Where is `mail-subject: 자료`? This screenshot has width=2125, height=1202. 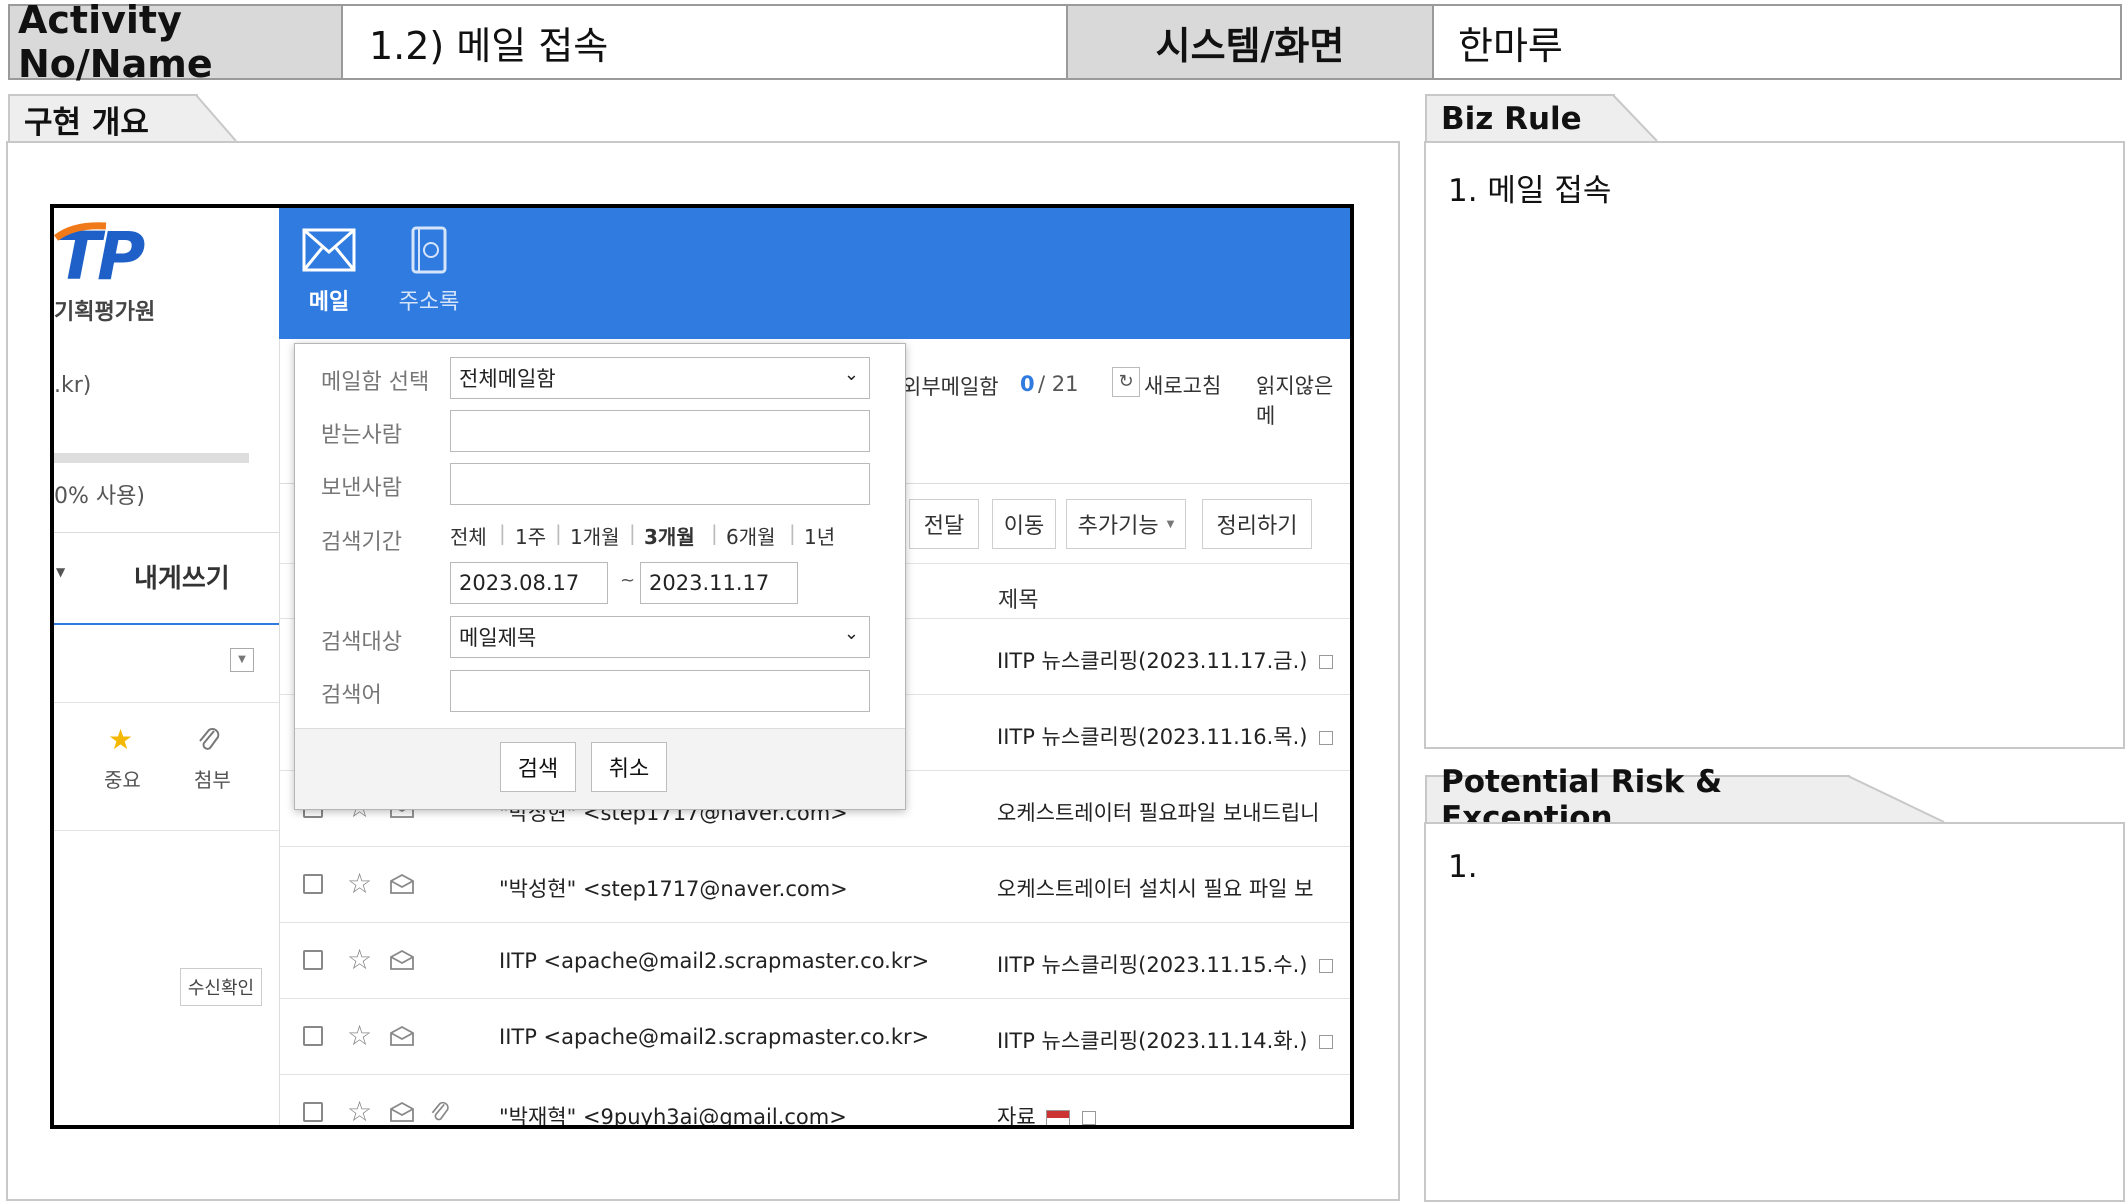
mail-subject: 자료 is located at coordinates (1046, 1113).